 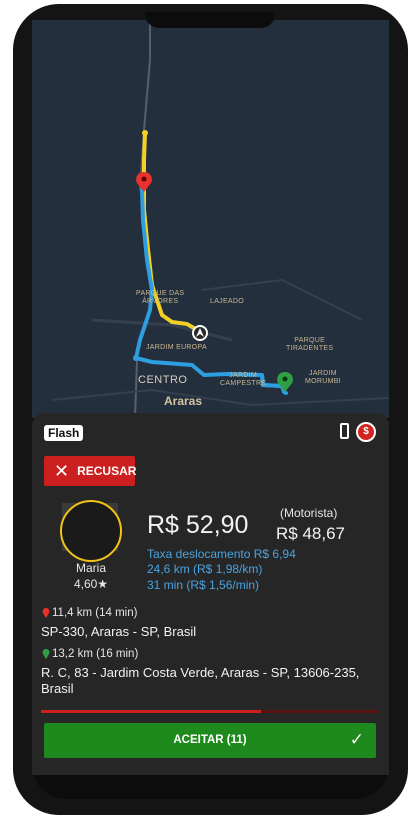 I want to click on pickup-fee: Taxa deslocamento R$ 6,94, so click(x=221, y=554).